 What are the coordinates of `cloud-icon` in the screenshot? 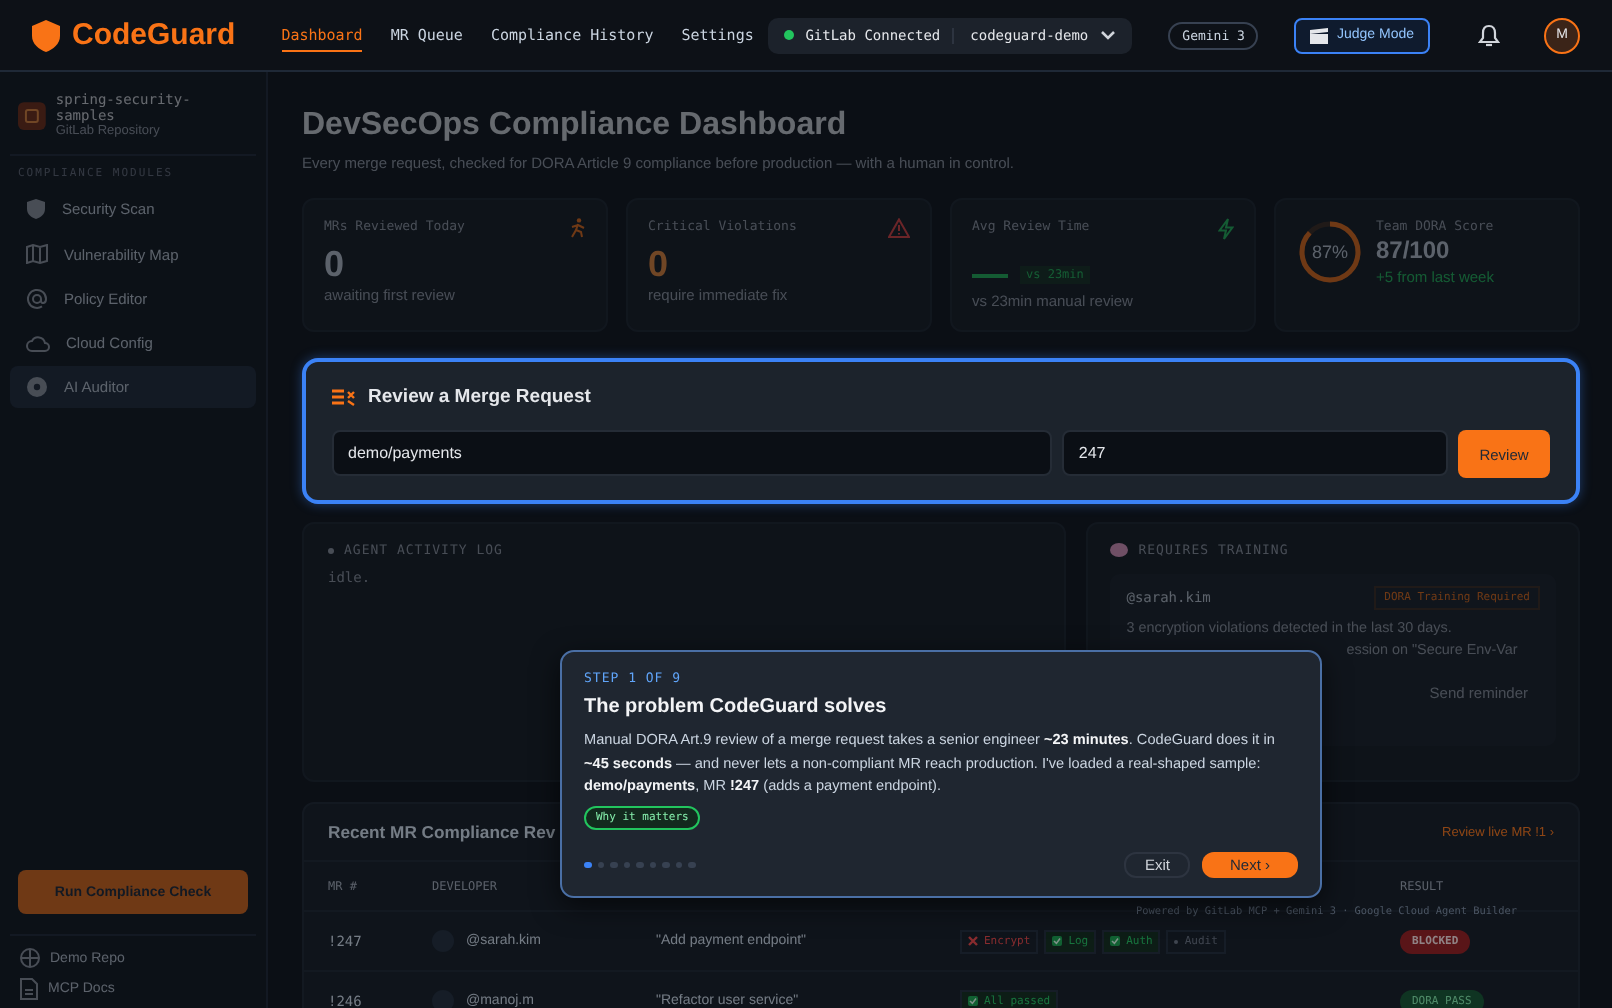 It's located at (38, 343).